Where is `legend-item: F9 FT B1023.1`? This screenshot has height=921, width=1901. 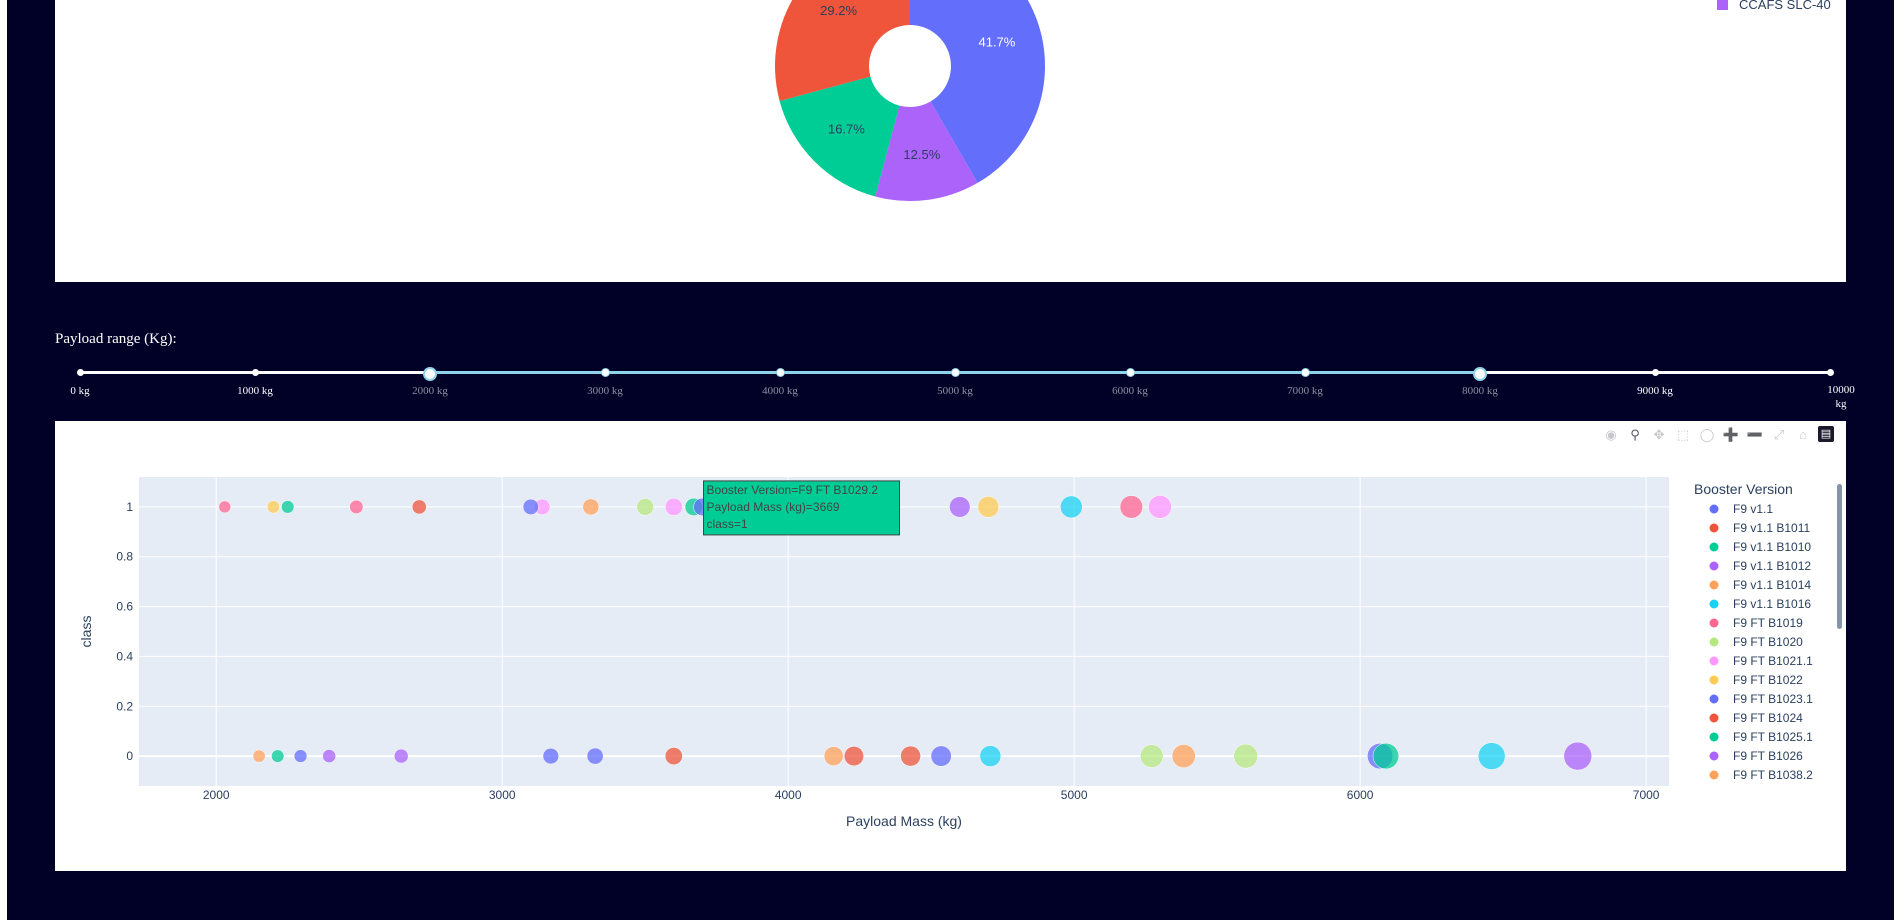 legend-item: F9 FT B1023.1 is located at coordinates (1773, 699).